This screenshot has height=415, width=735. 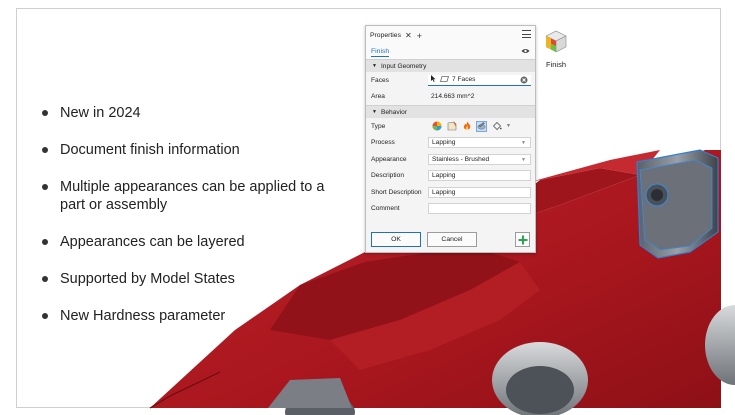 What do you see at coordinates (450, 65) in the screenshot?
I see `section-input-geometry: ▼ Input Geometry` at bounding box center [450, 65].